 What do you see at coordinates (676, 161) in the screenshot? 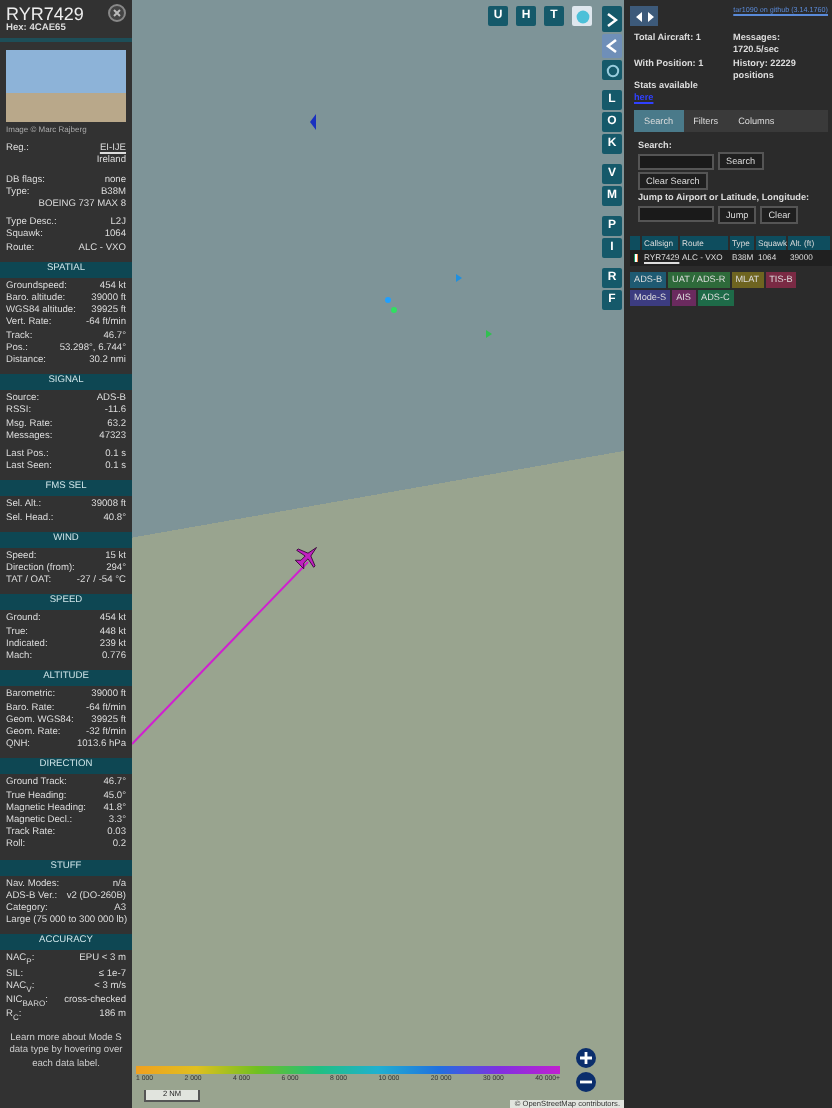
I see `search-field` at bounding box center [676, 161].